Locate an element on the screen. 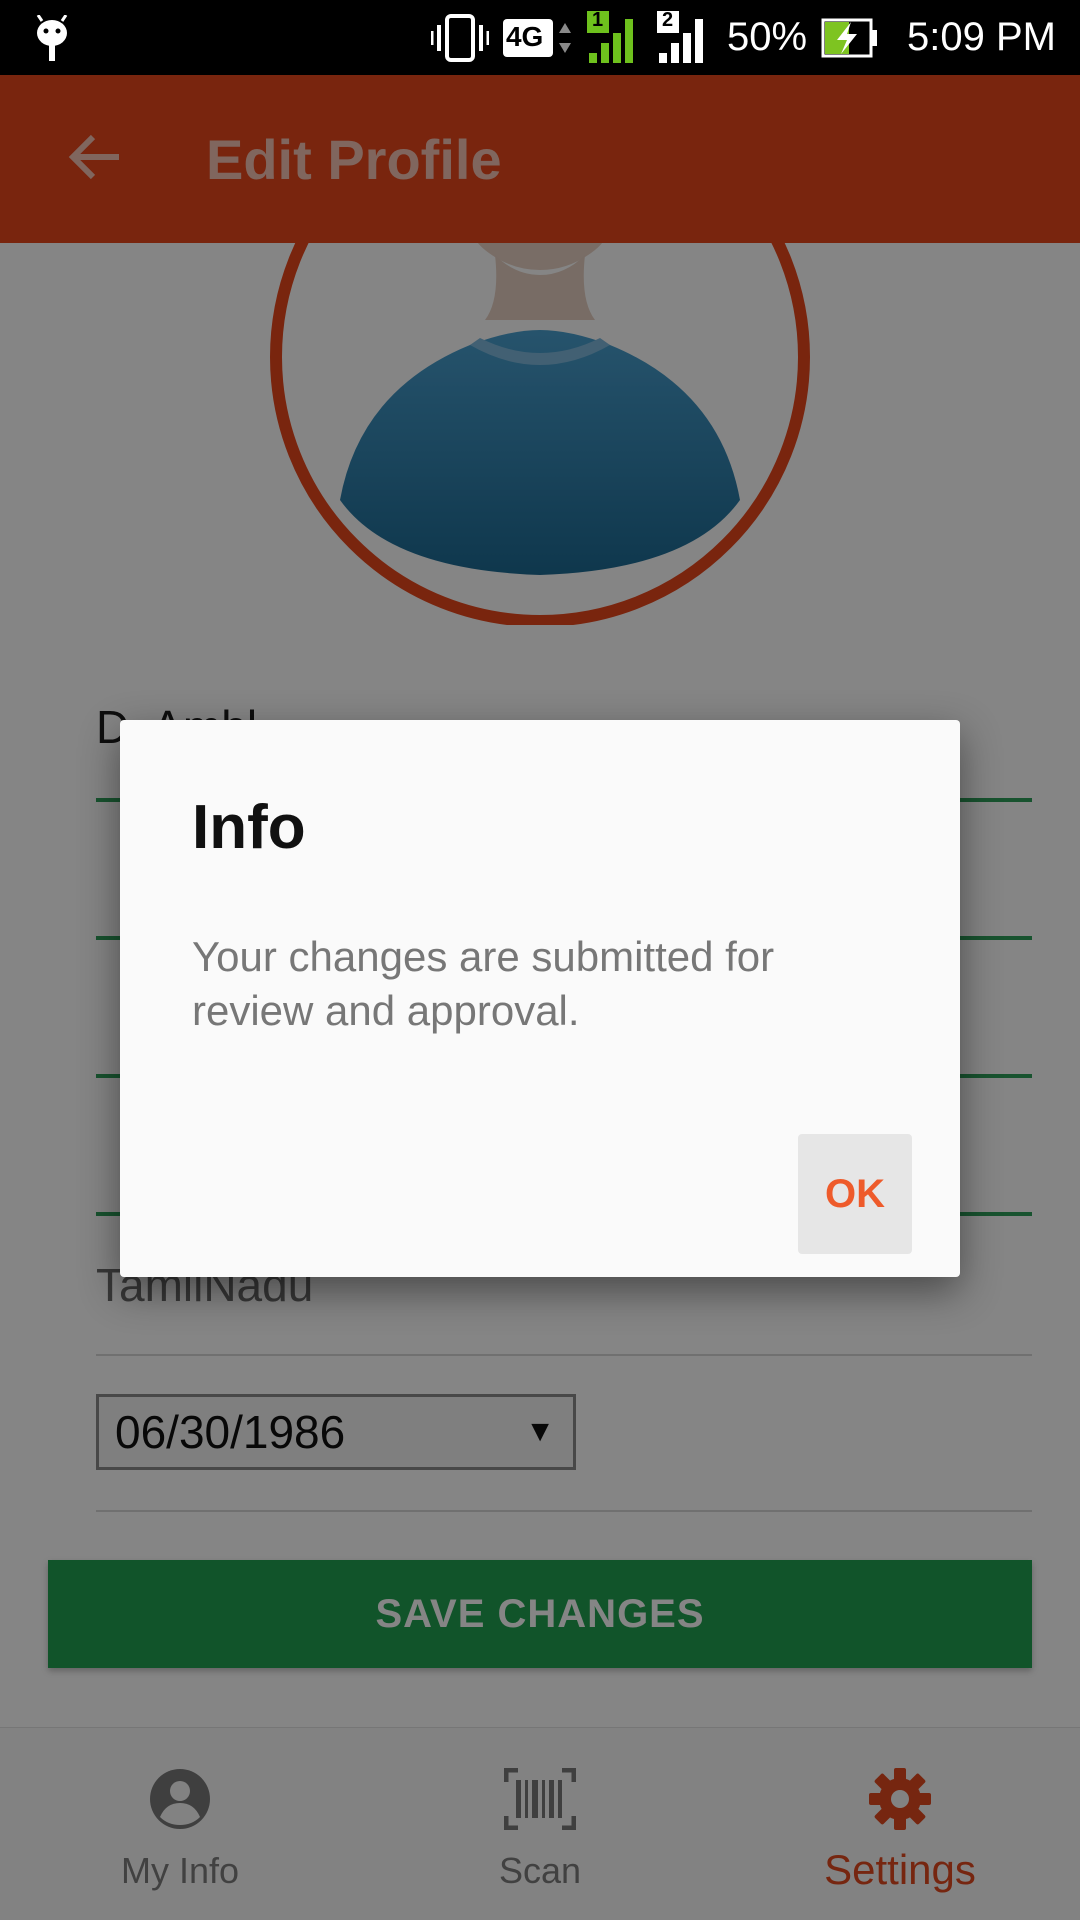  android-debug-icon is located at coordinates (52, 37).